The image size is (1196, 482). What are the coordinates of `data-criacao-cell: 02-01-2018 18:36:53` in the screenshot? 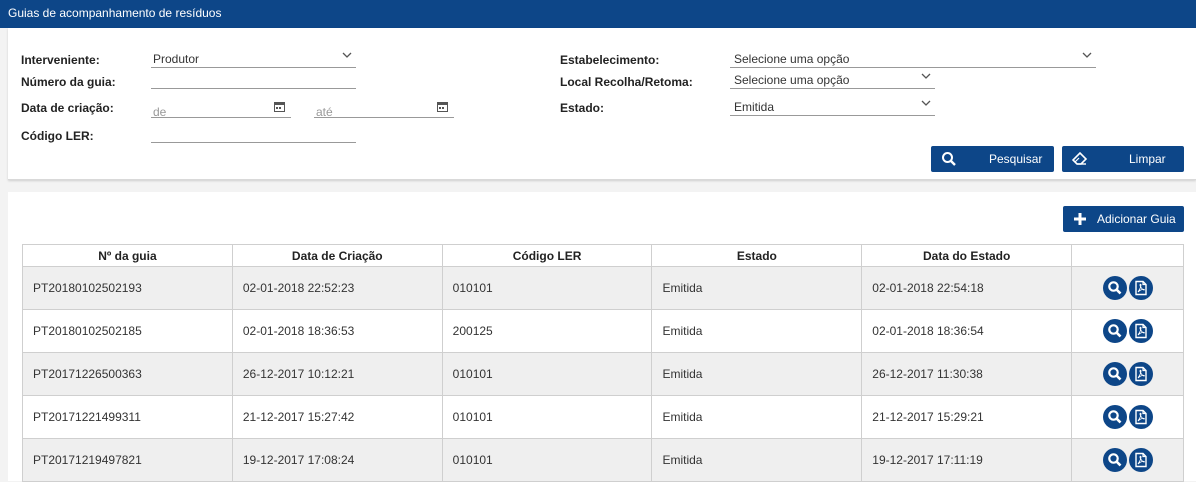 It's located at (337, 331).